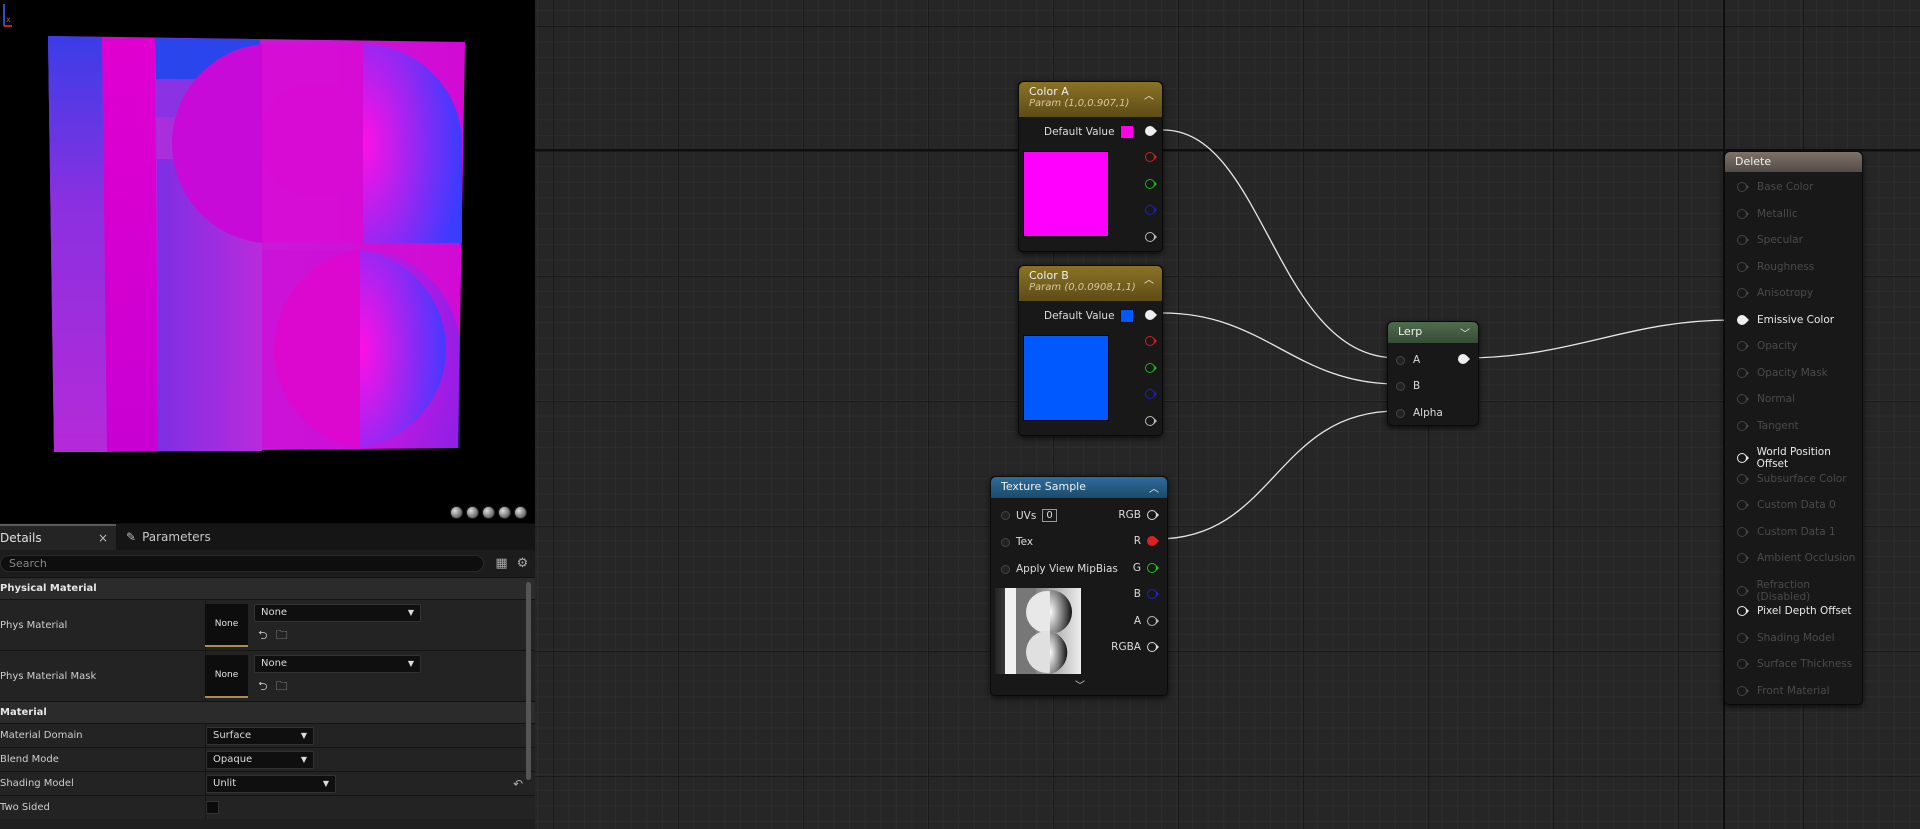  I want to click on node-header: Color B Param (0,0.0908,1,1) ︿, so click(1090, 283).